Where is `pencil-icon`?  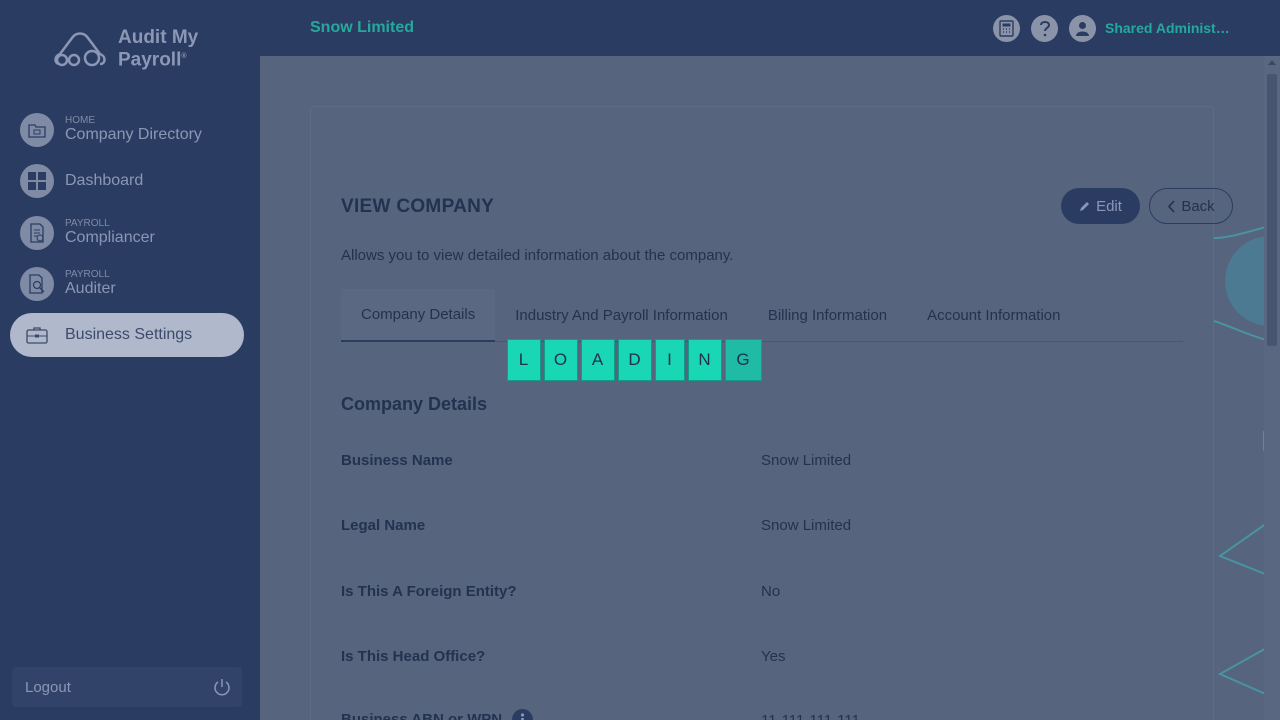
pencil-icon is located at coordinates (1085, 206).